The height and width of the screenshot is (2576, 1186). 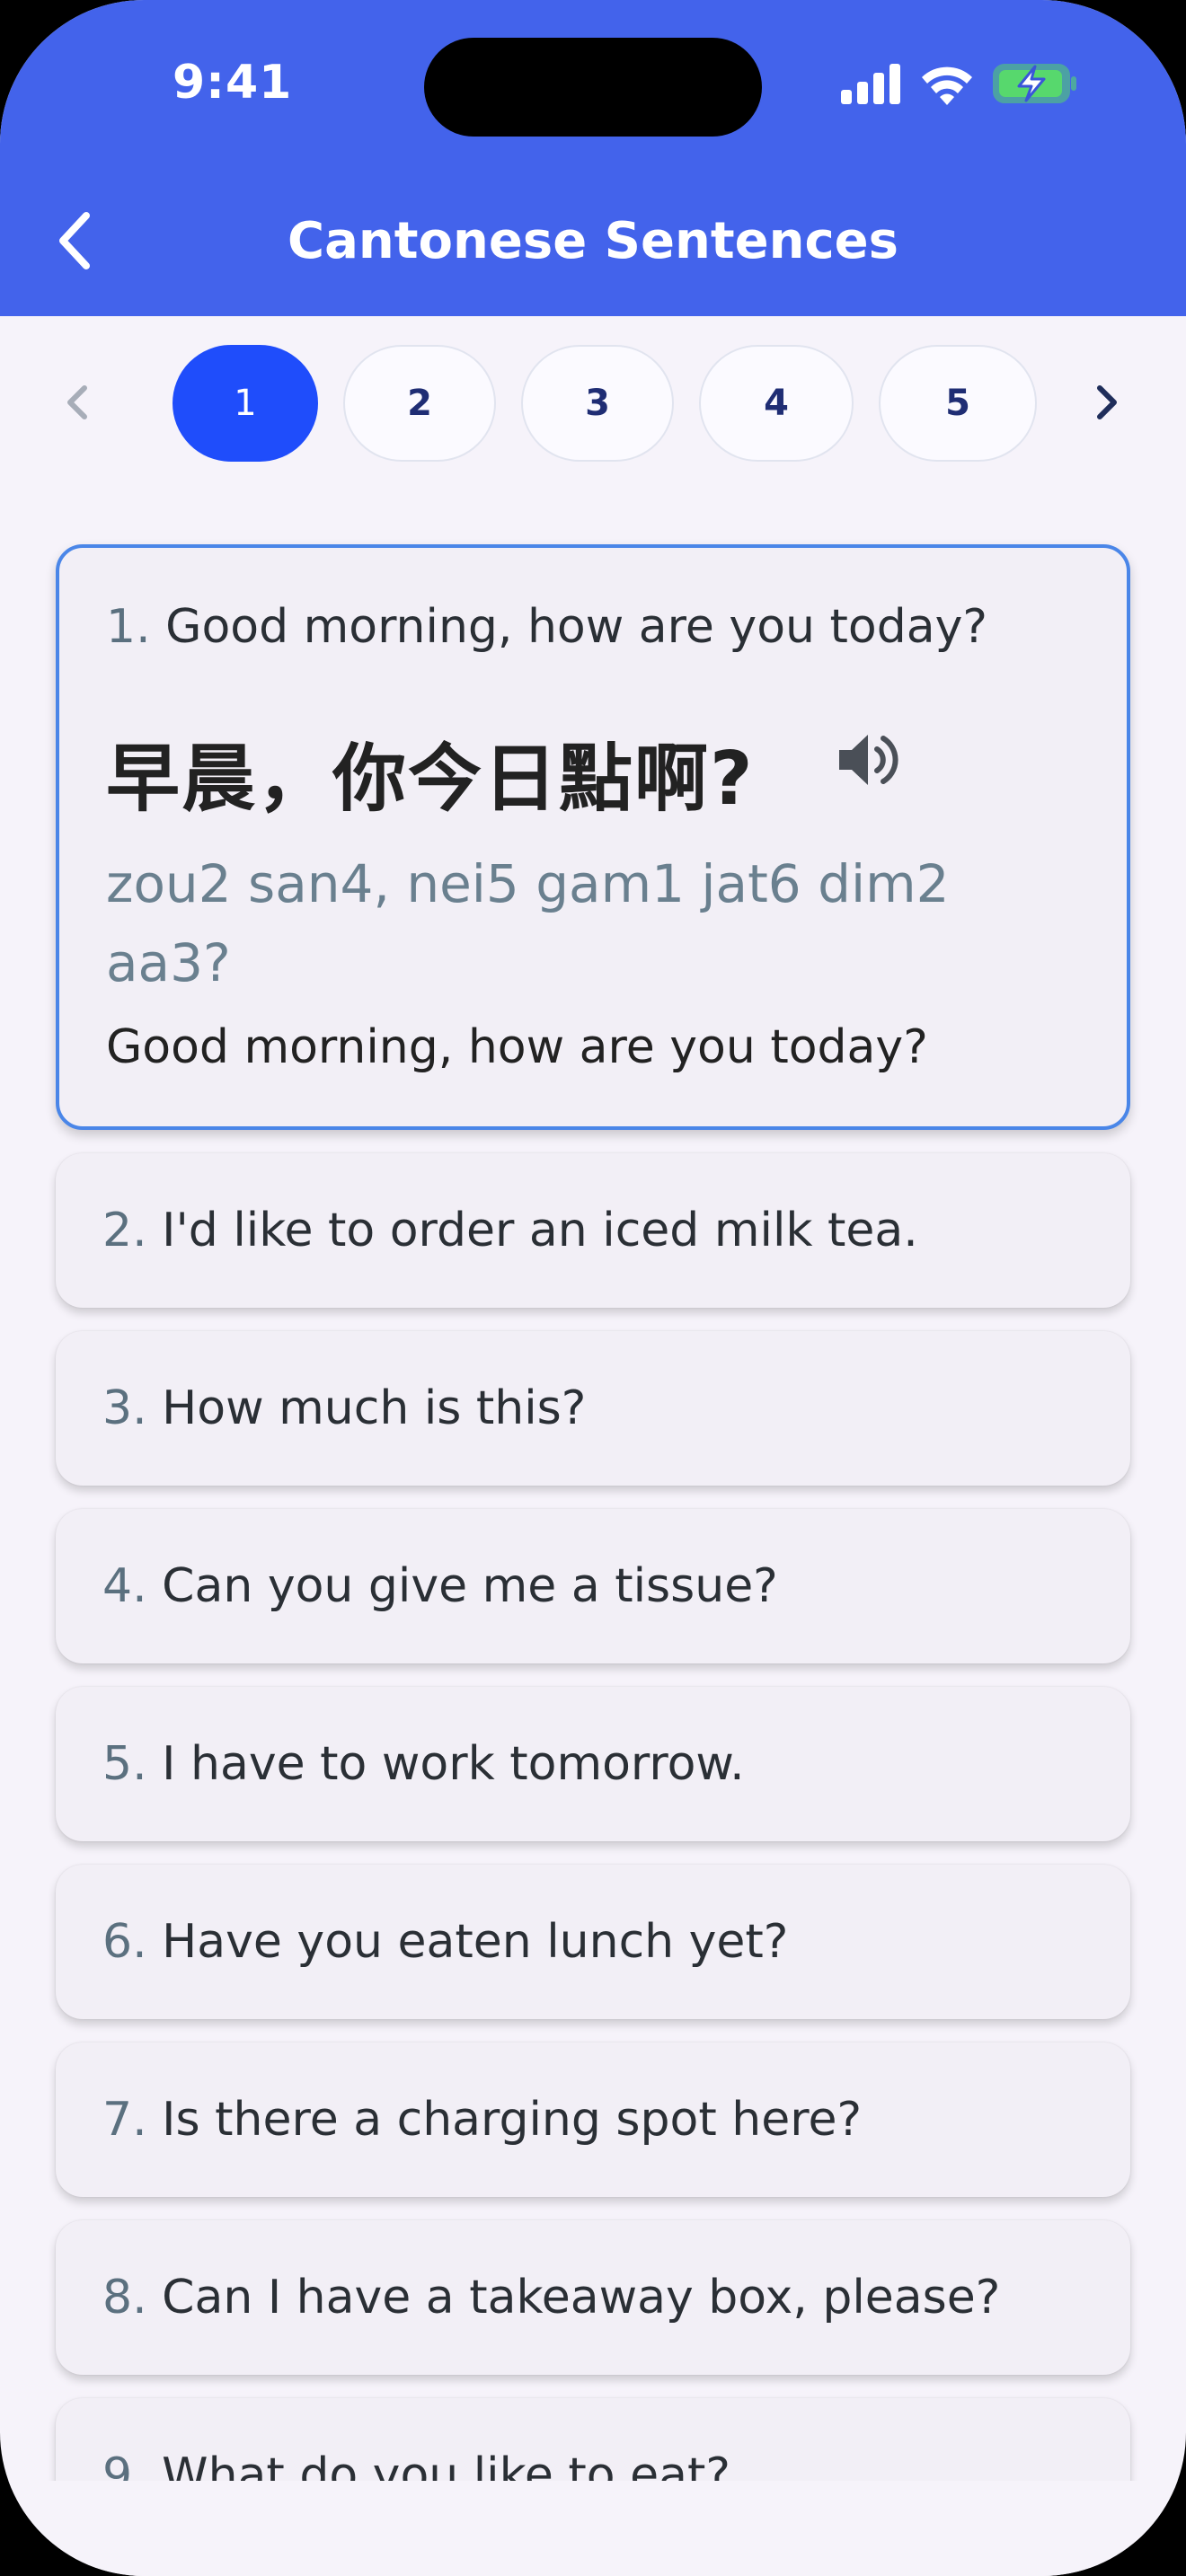 I want to click on sentence-card: 3. How much is this?, so click(x=593, y=1408).